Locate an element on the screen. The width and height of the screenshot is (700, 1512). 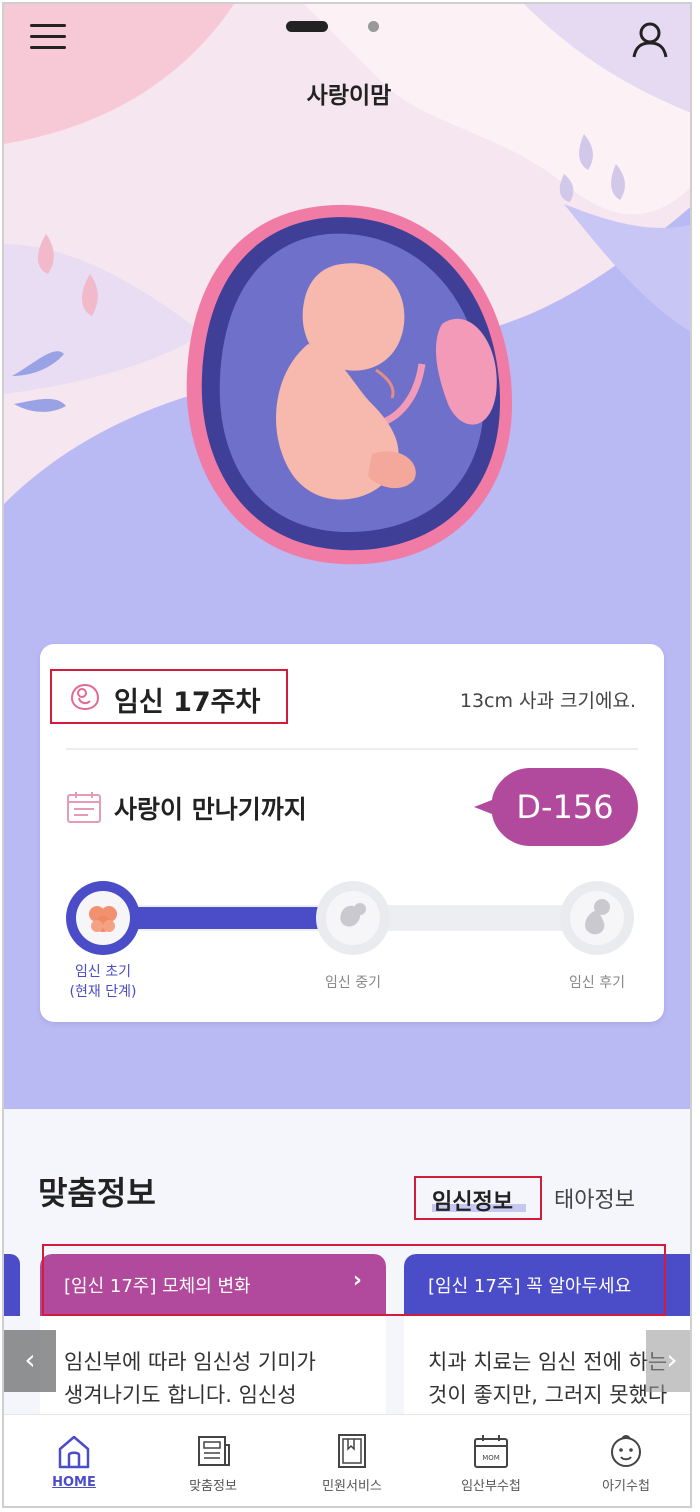
newspaper-icon is located at coordinates (214, 1451).